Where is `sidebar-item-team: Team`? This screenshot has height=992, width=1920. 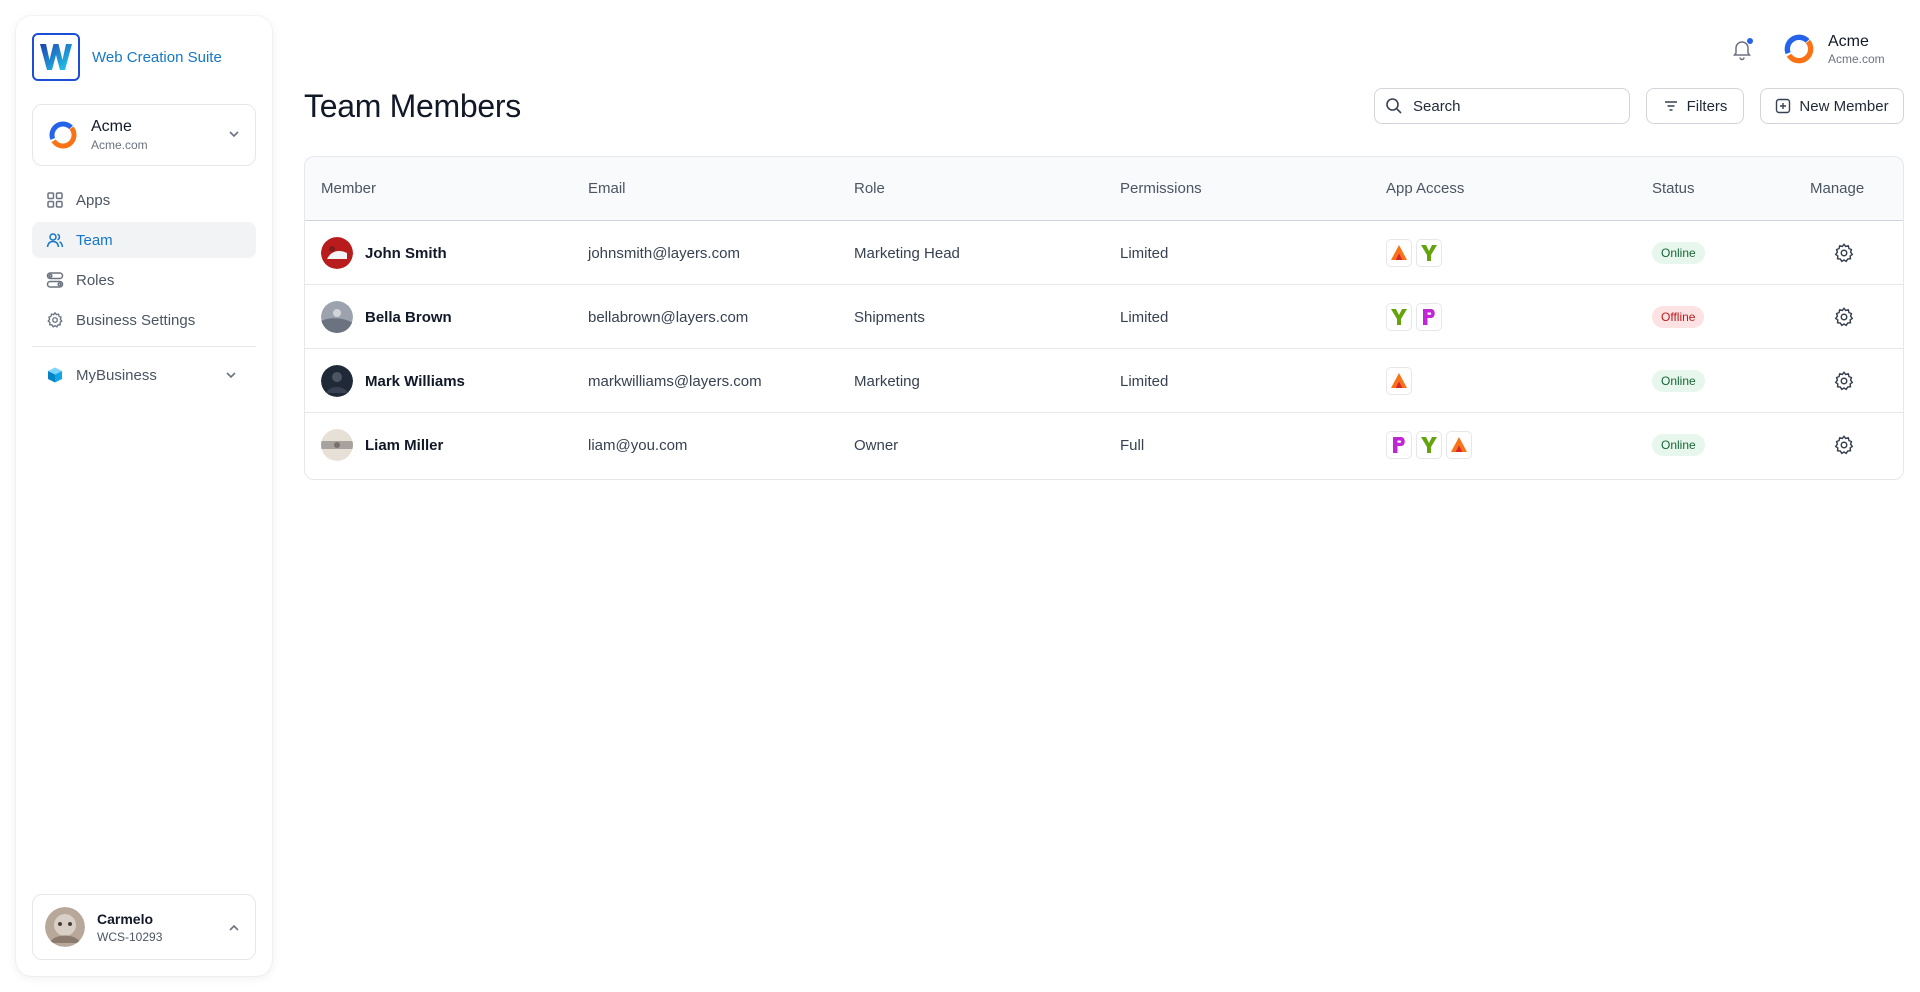 sidebar-item-team: Team is located at coordinates (144, 240).